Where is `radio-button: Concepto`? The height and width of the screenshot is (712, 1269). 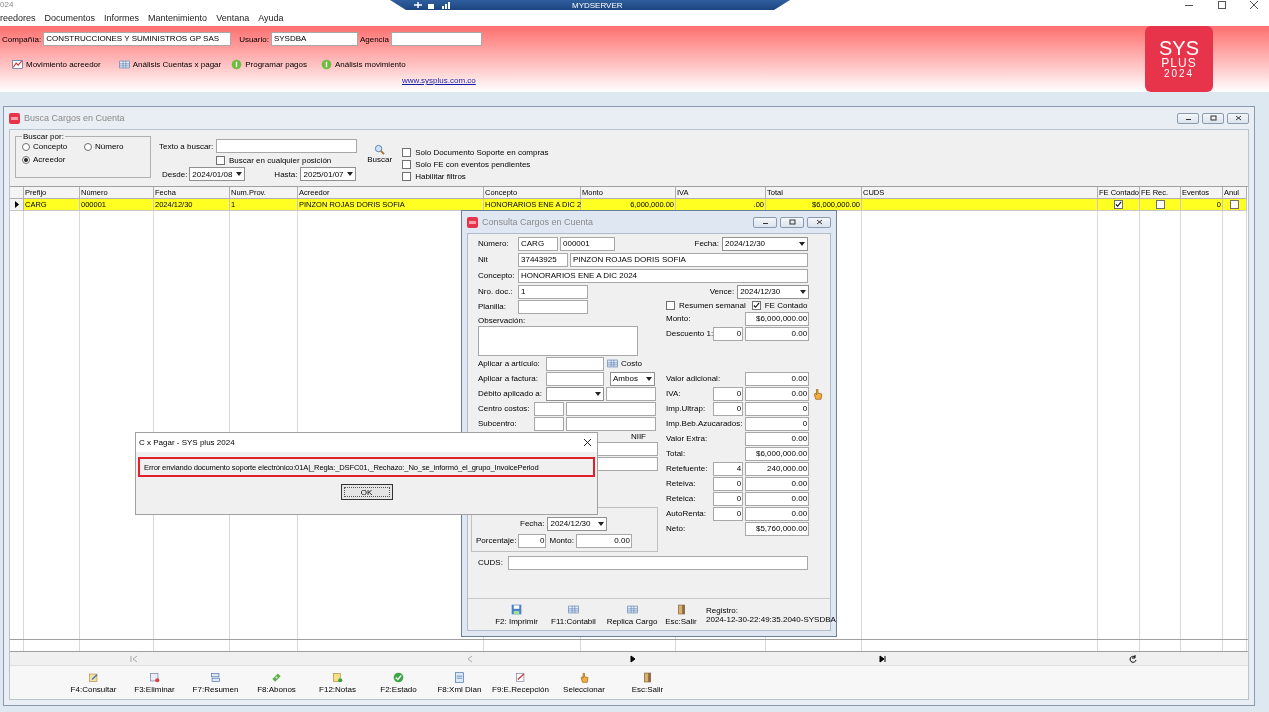
radio-button: Concepto is located at coordinates (53, 146).